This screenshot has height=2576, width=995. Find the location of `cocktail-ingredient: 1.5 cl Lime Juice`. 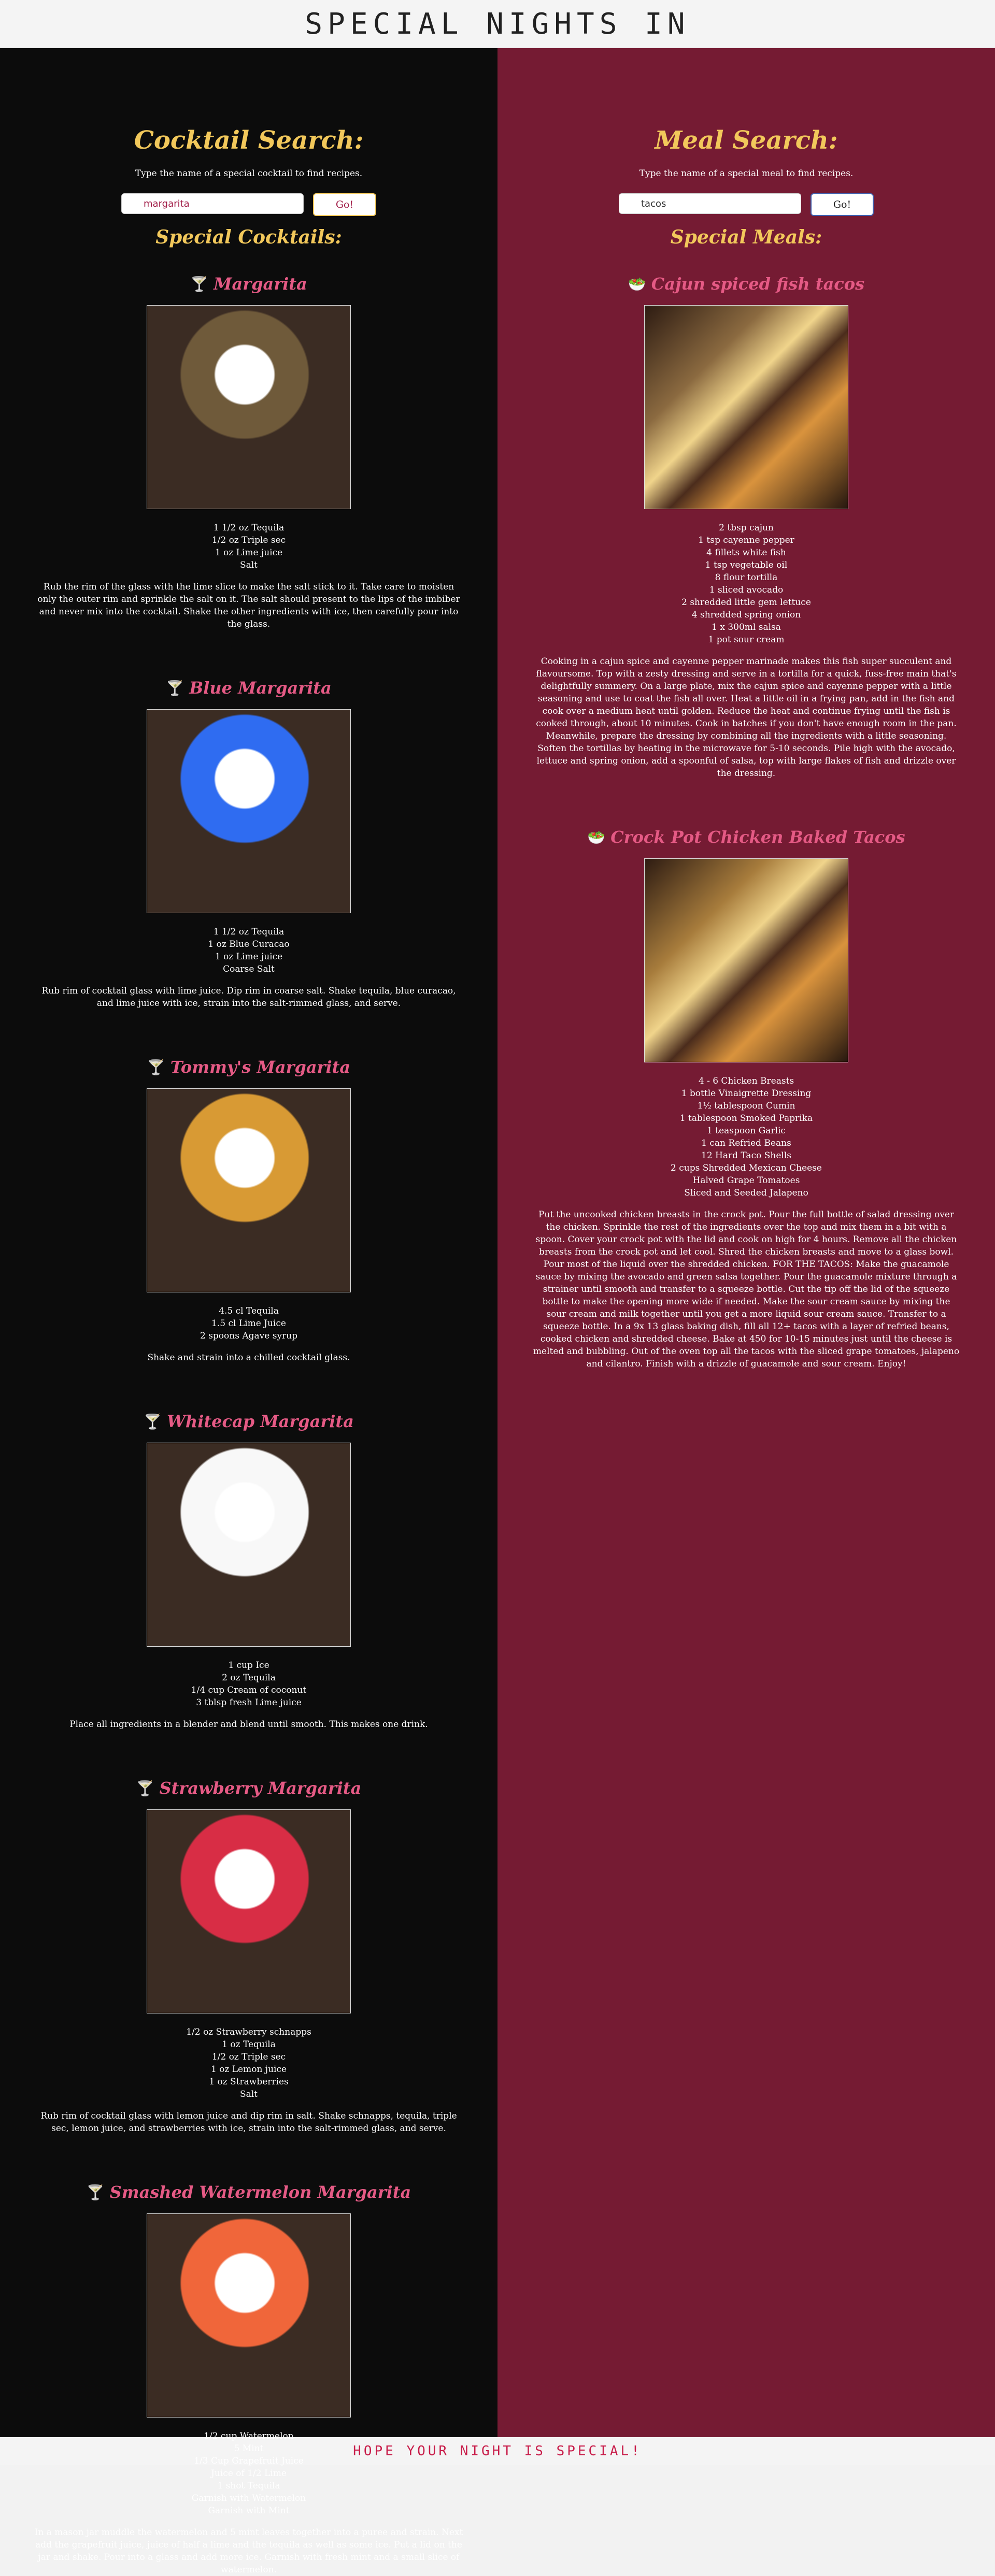

cocktail-ingredient: 1.5 cl Lime Juice is located at coordinates (248, 1323).